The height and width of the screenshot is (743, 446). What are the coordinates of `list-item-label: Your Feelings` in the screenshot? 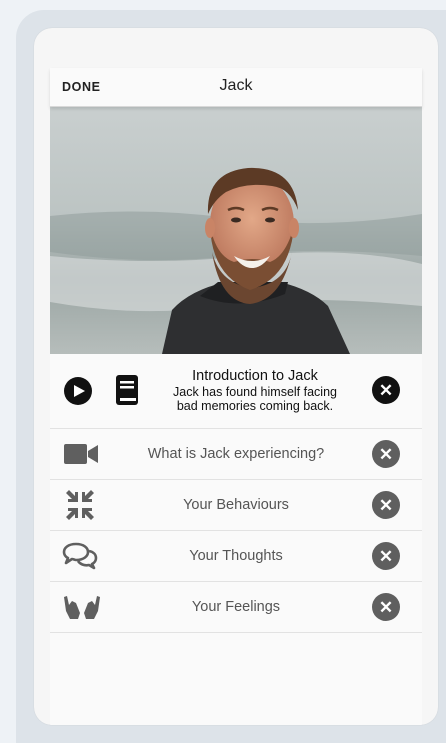 It's located at (236, 607).